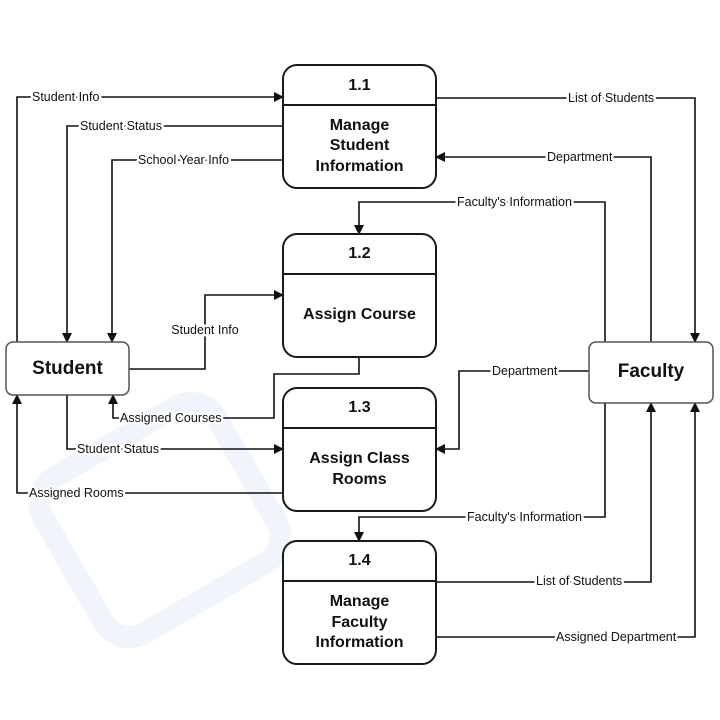 The width and height of the screenshot is (720, 720). Describe the element at coordinates (160, 520) in the screenshot. I see `watermark` at that location.